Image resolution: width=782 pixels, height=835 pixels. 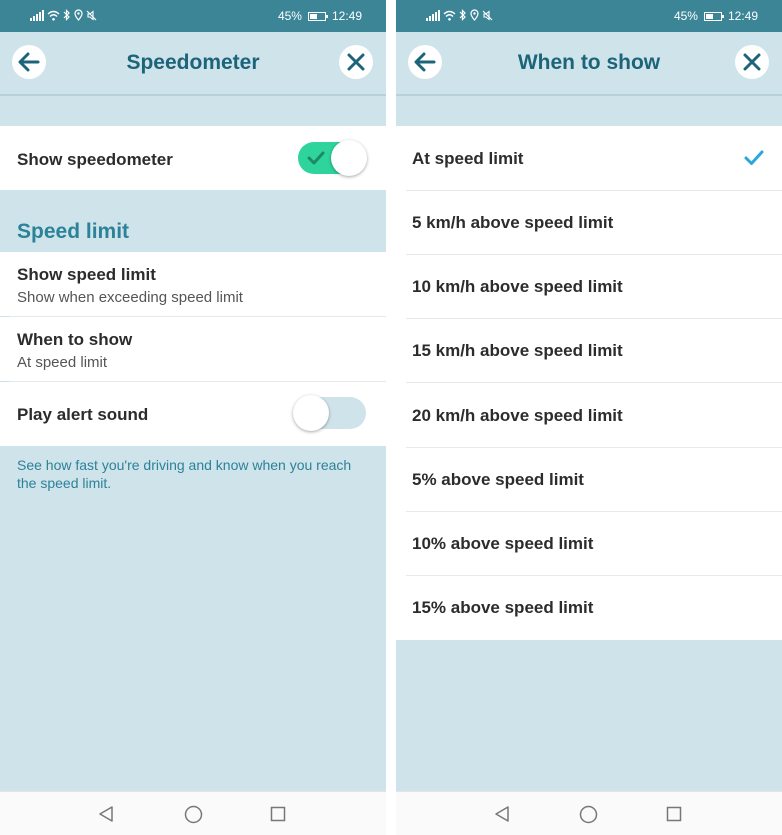 What do you see at coordinates (517, 286) in the screenshot?
I see `option-label: 10 km/h above speed limit` at bounding box center [517, 286].